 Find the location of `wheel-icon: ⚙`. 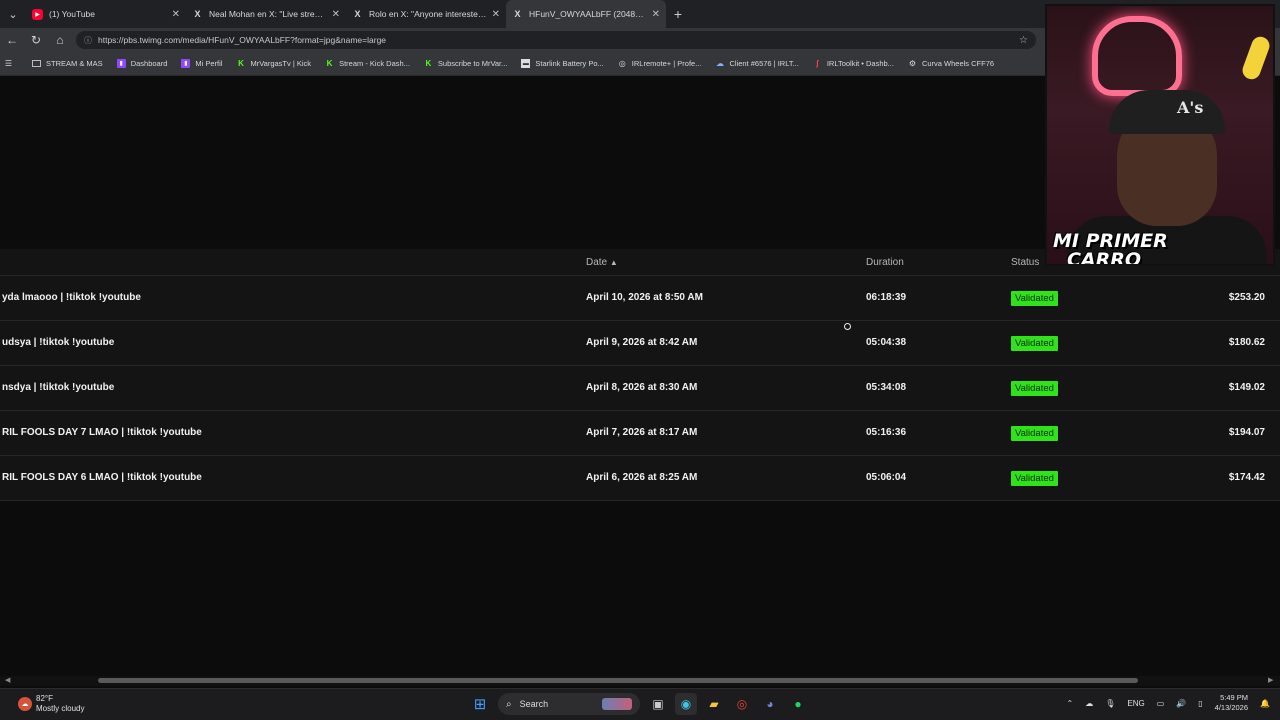

wheel-icon: ⚙ is located at coordinates (912, 63).